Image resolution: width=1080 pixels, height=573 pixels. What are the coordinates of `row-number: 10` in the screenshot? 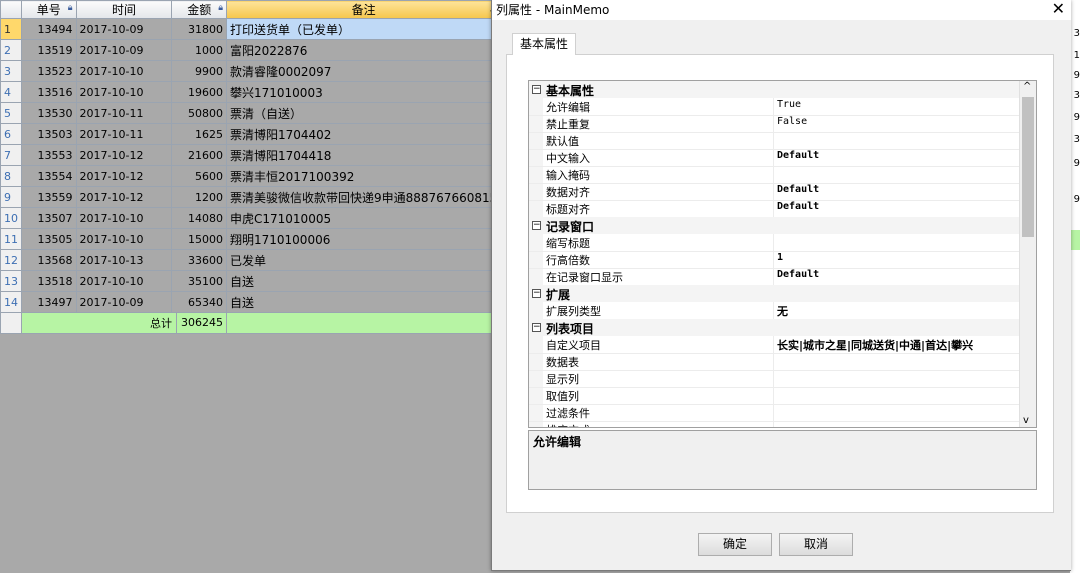 It's located at (11, 218).